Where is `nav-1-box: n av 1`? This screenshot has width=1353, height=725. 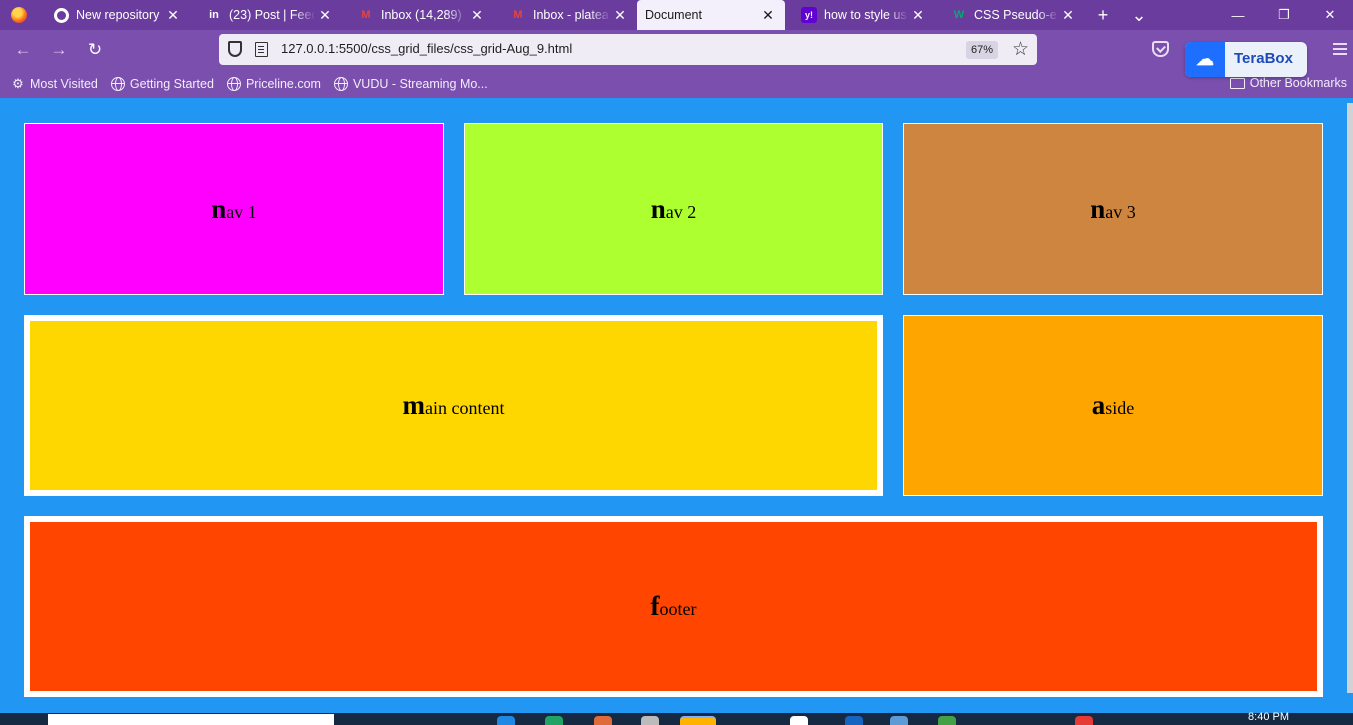
nav-1-box: n av 1 is located at coordinates (234, 209).